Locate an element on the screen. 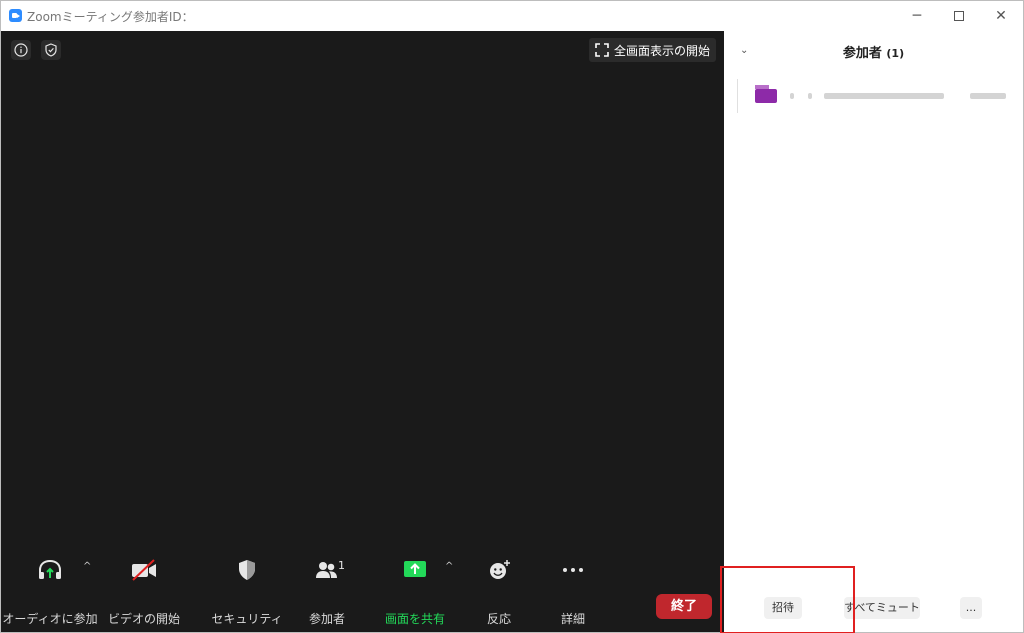 This screenshot has height=633, width=1024. panel-title: 参加者 (1) is located at coordinates (873, 51).